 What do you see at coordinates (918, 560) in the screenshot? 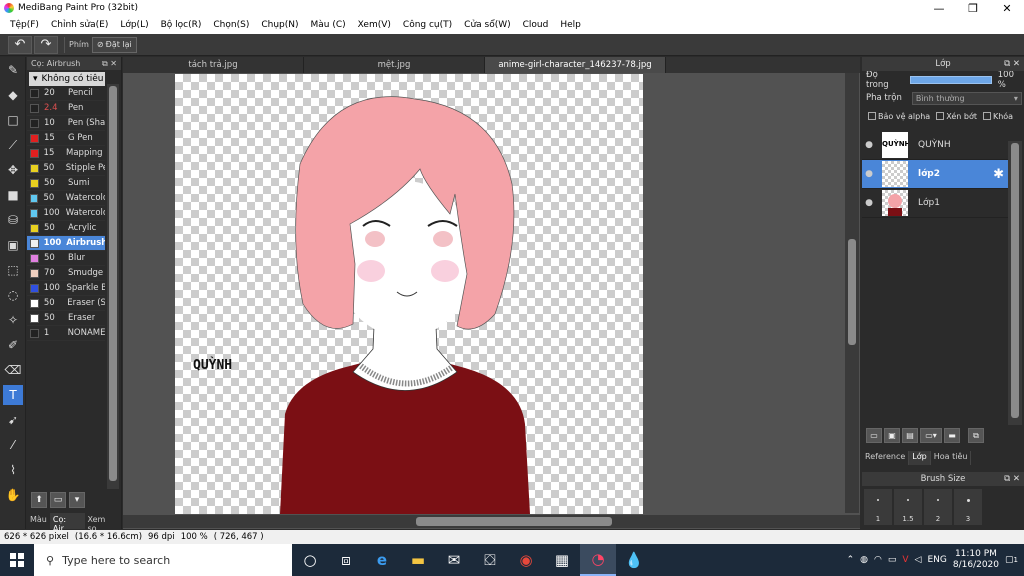
I see `volume-icon: ◁` at bounding box center [918, 560].